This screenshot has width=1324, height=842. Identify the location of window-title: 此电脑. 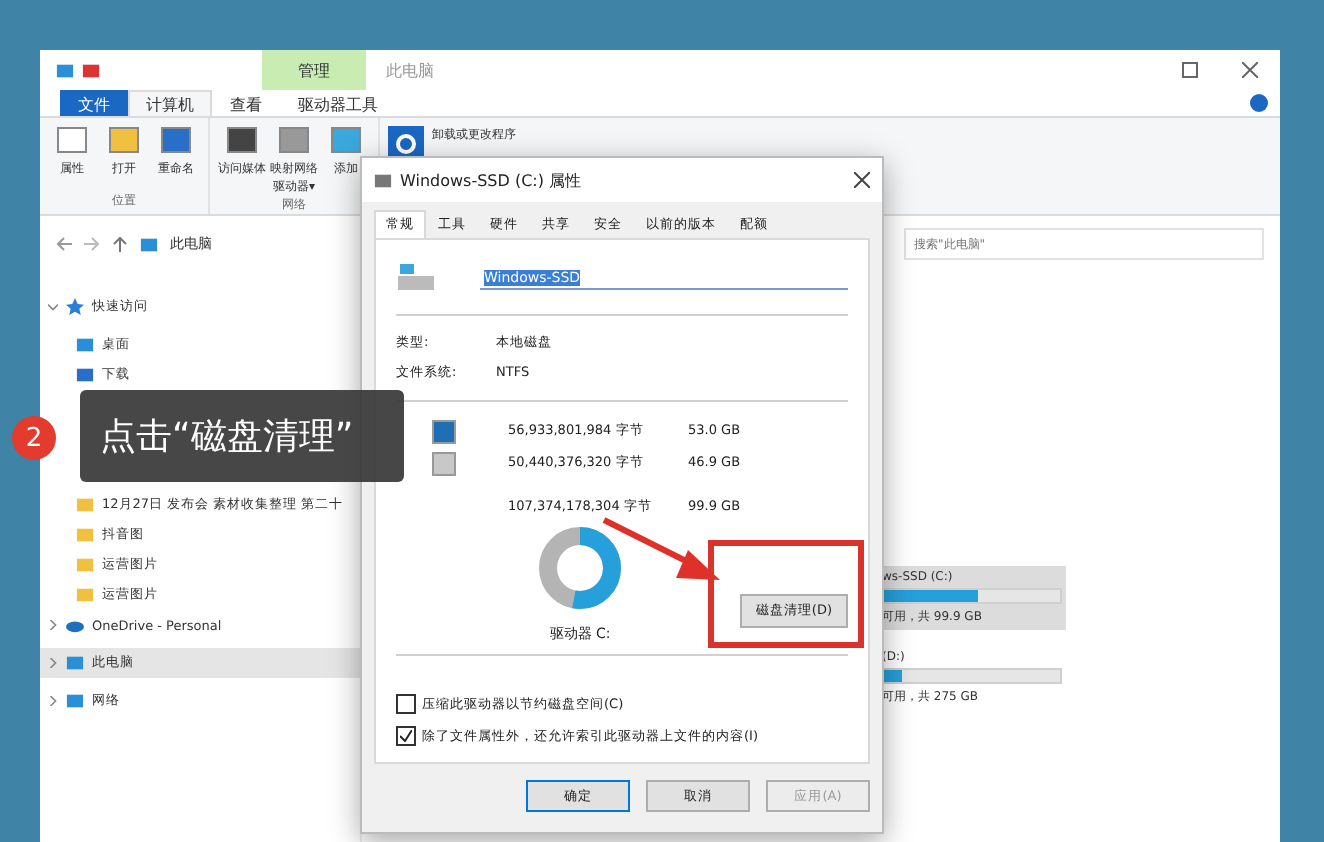
(411, 70).